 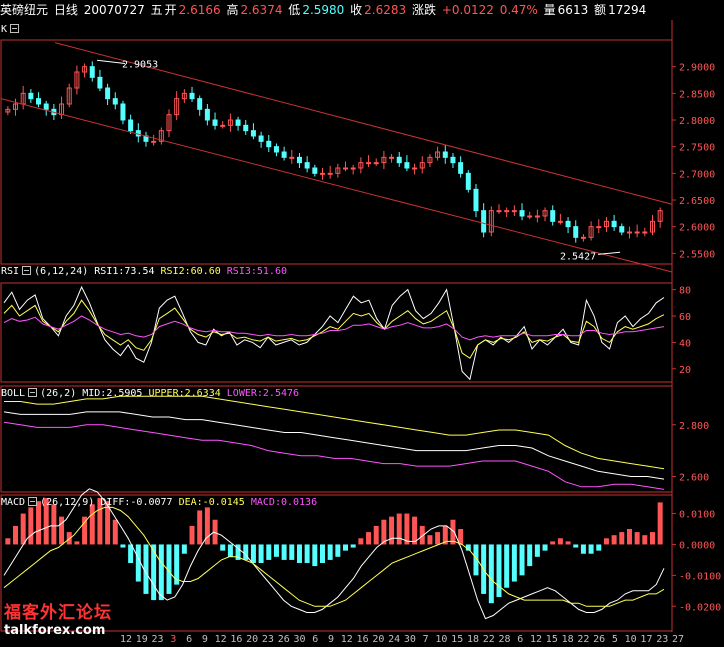 What do you see at coordinates (55, 630) in the screenshot?
I see `watermark-en: talkforex.com` at bounding box center [55, 630].